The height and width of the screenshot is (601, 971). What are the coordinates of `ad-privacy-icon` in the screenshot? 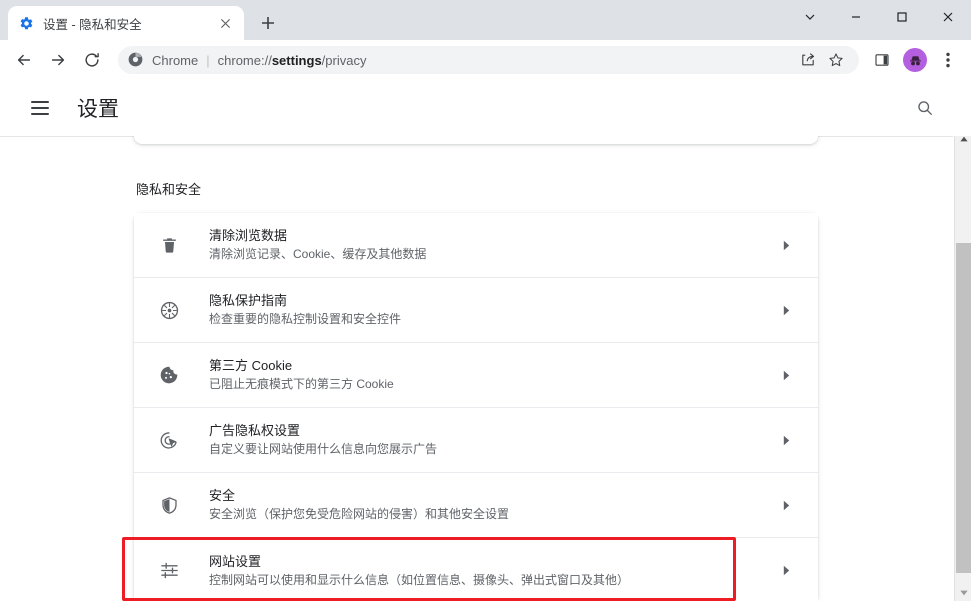 It's located at (169, 440).